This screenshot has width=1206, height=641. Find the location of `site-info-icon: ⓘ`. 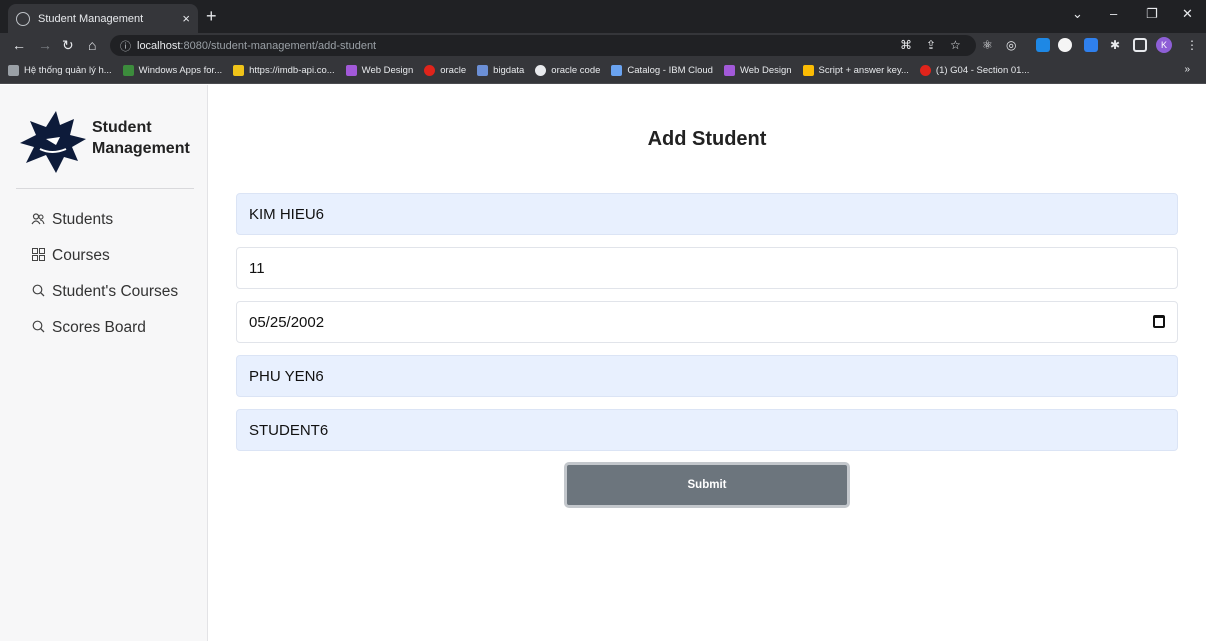

site-info-icon: ⓘ is located at coordinates (125, 46).